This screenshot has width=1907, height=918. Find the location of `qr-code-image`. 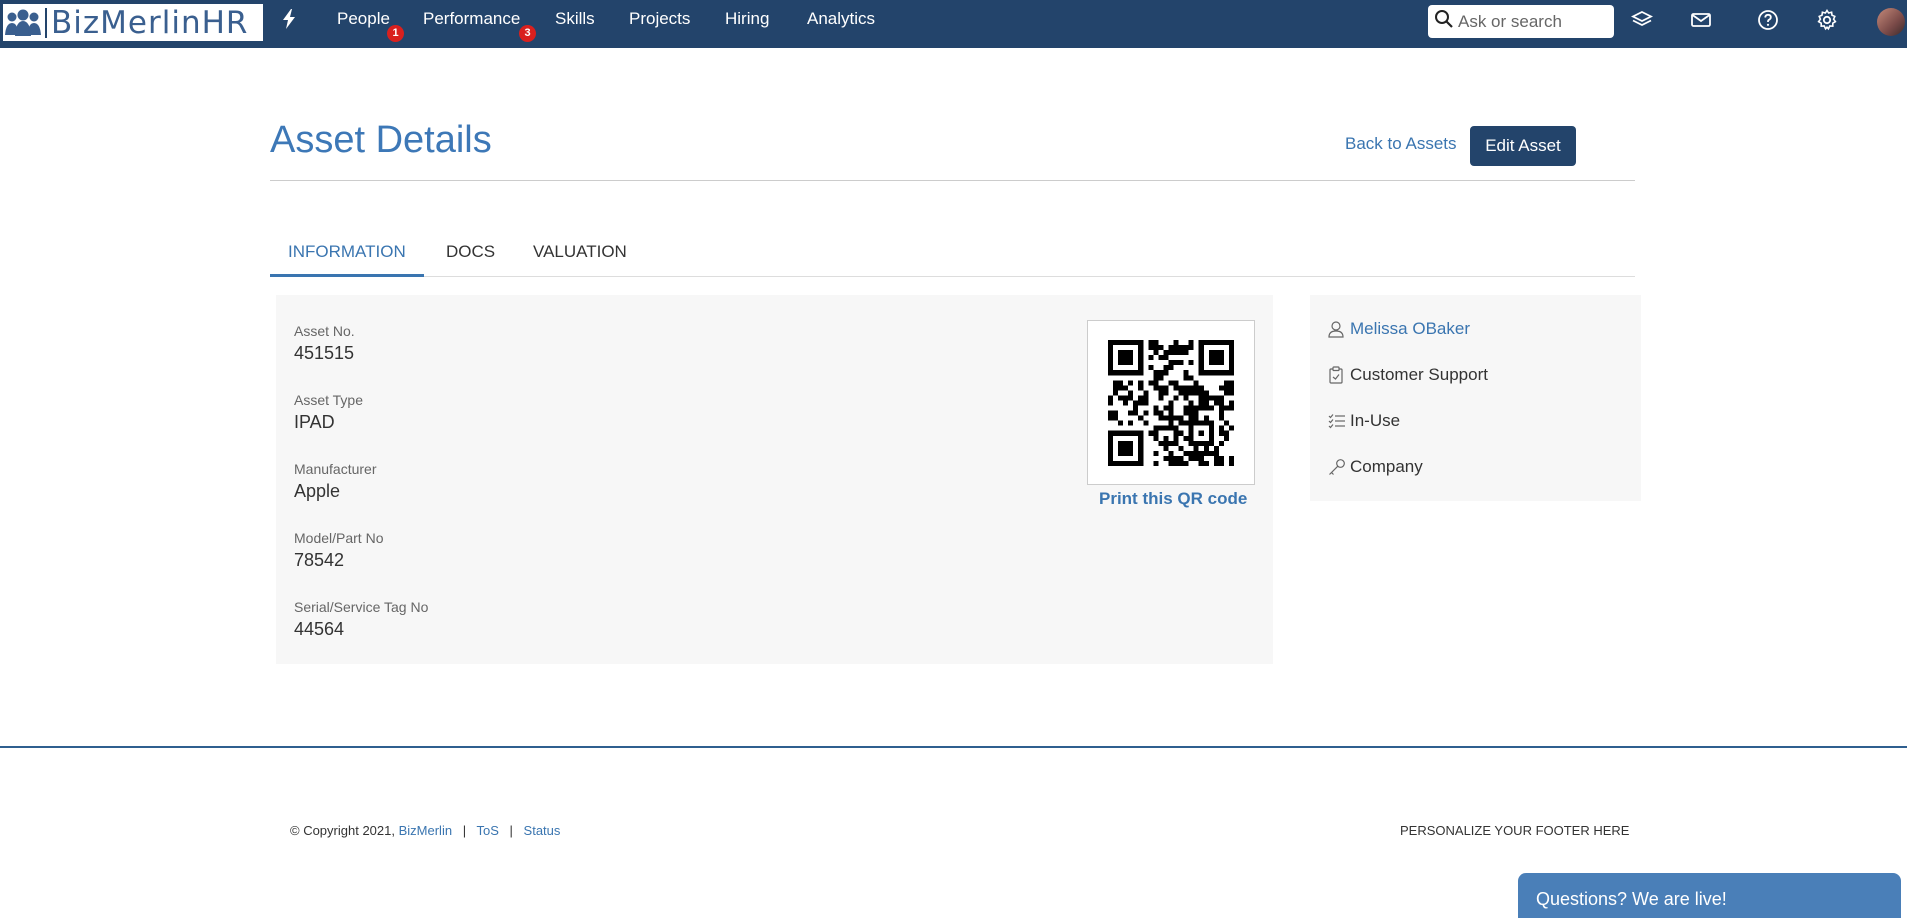

qr-code-image is located at coordinates (1171, 402).